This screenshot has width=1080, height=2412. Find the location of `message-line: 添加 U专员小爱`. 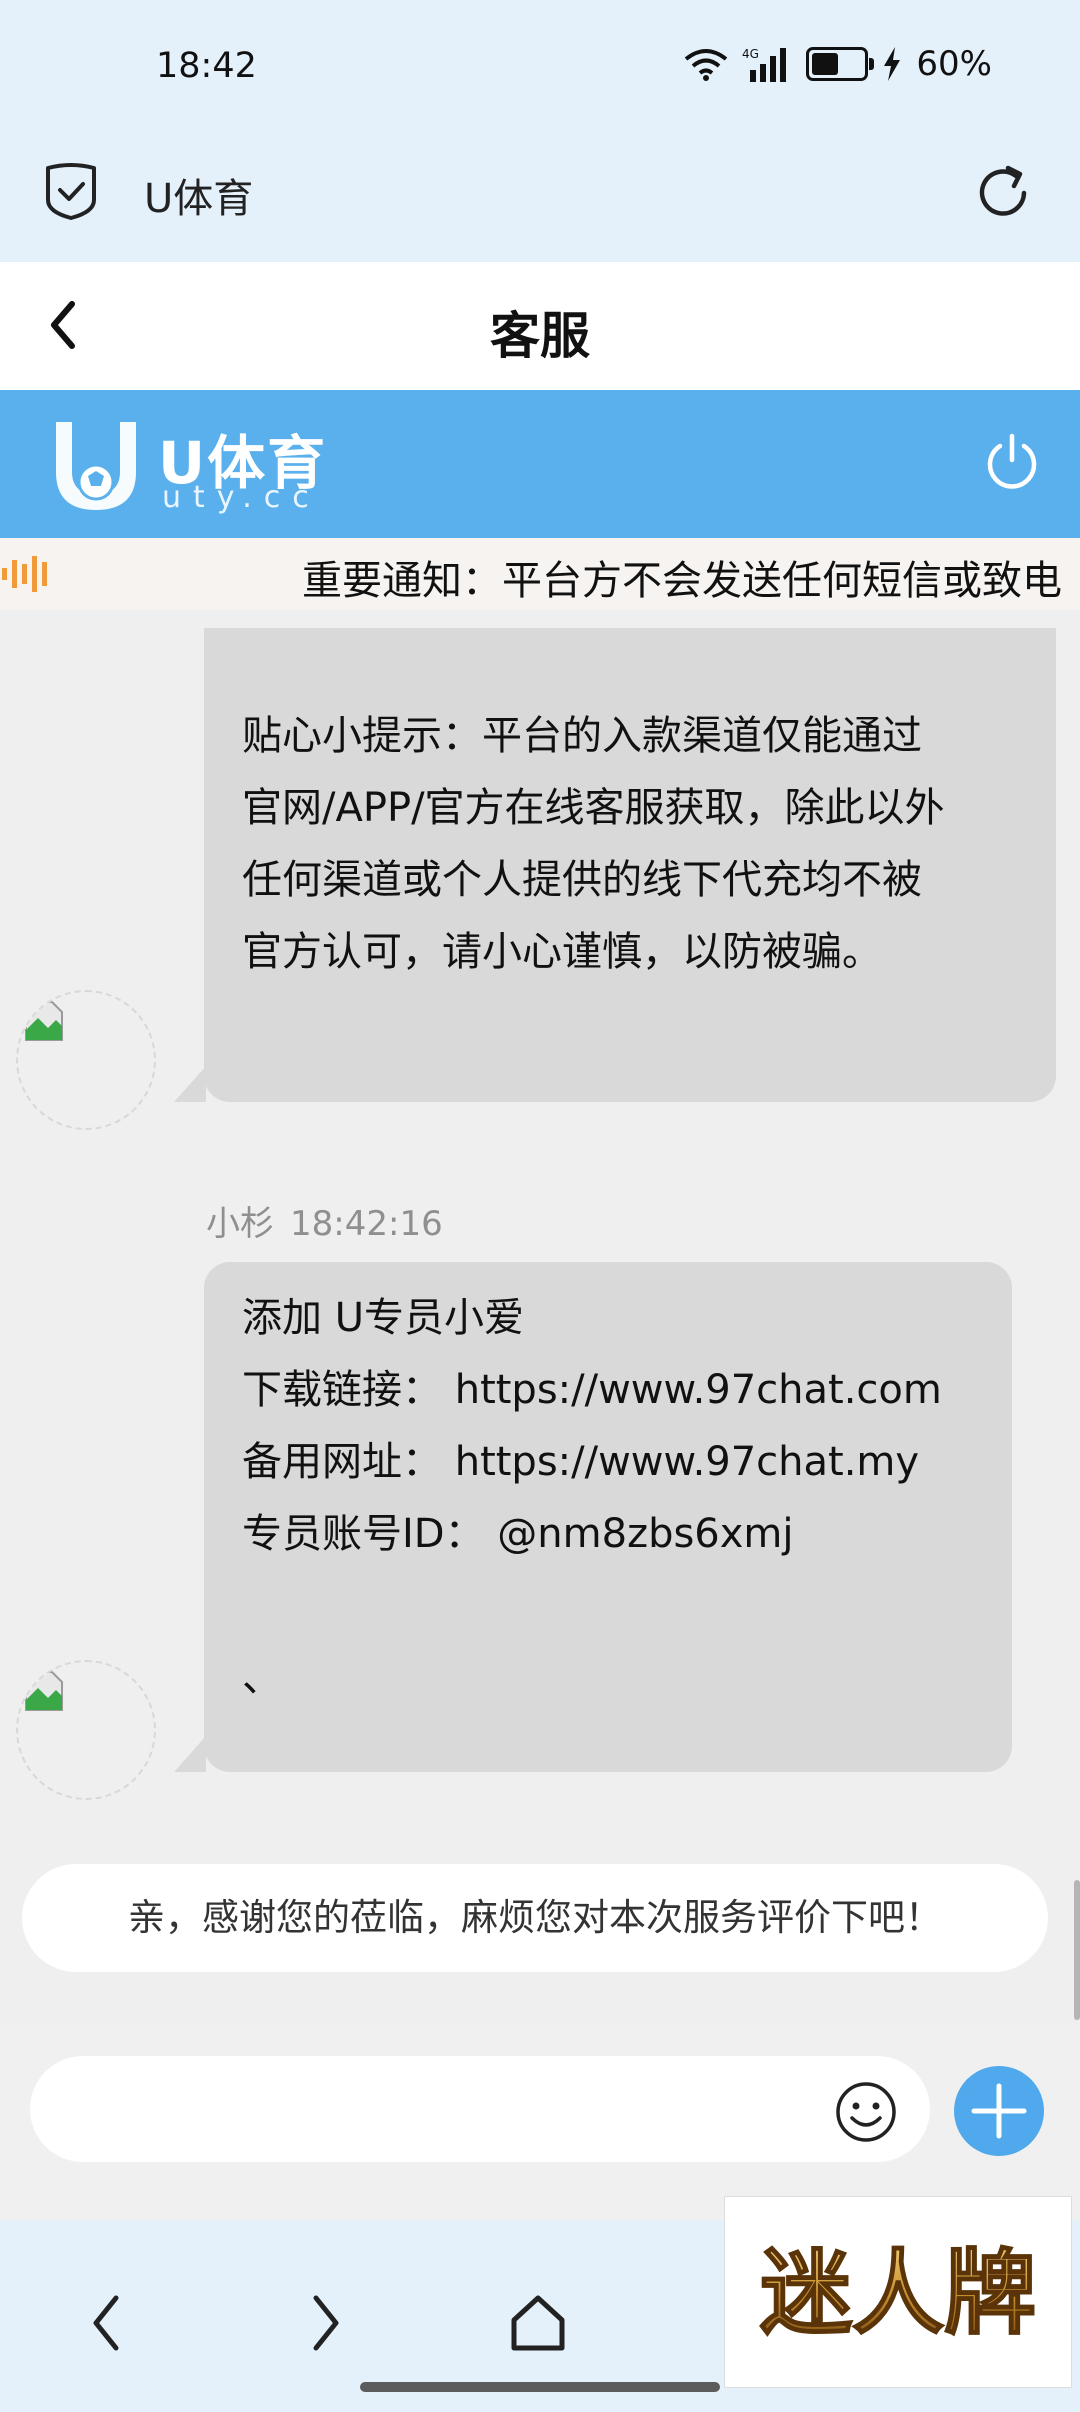

message-line: 添加 U专员小爱 is located at coordinates (383, 1318).